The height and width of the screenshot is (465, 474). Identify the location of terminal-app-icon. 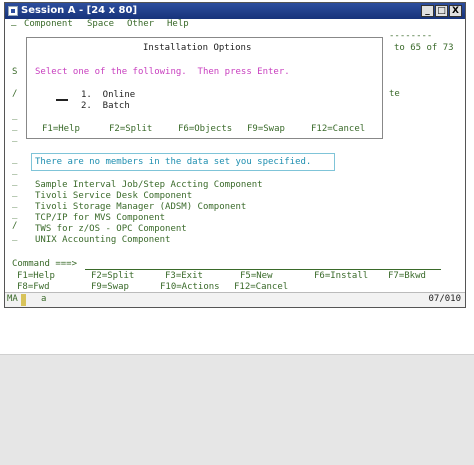
(13, 11).